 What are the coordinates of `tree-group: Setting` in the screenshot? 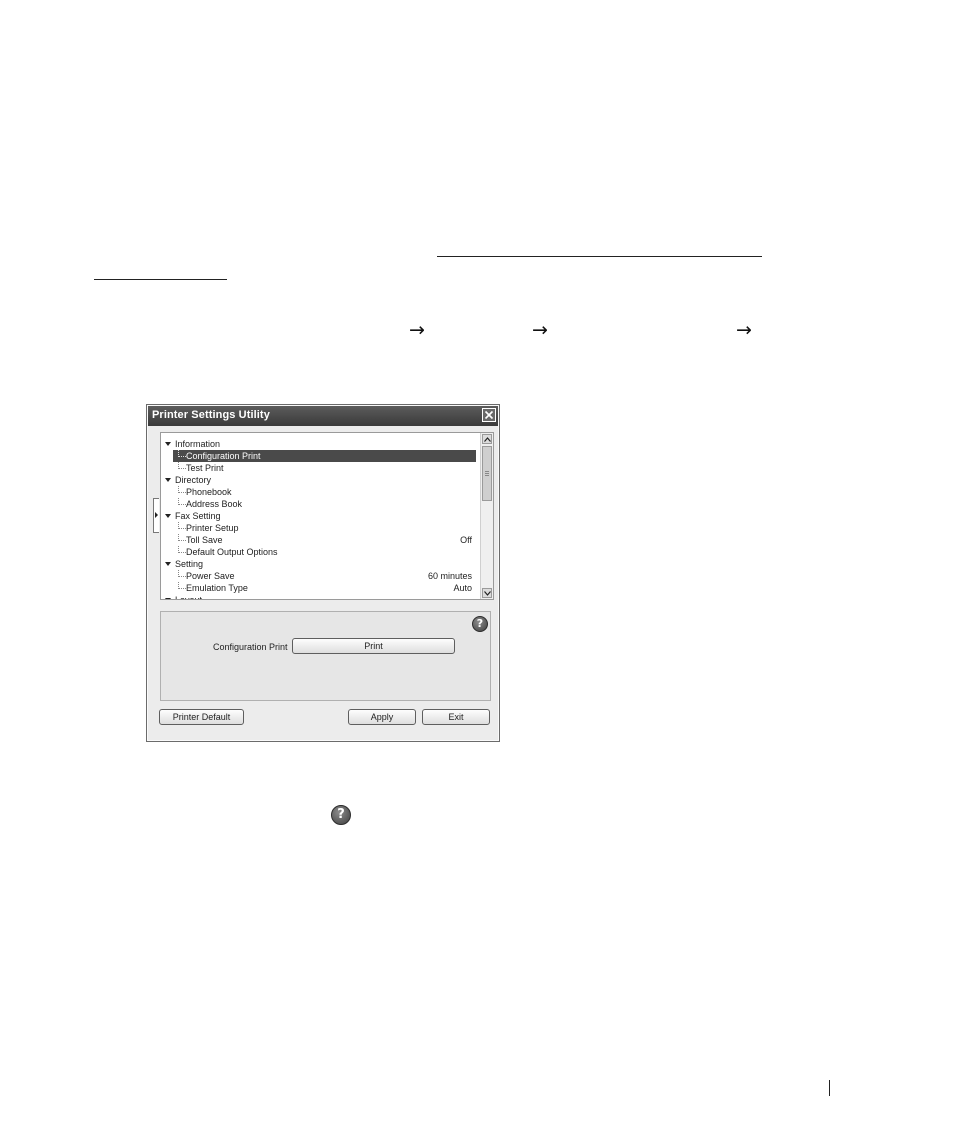 It's located at (321, 564).